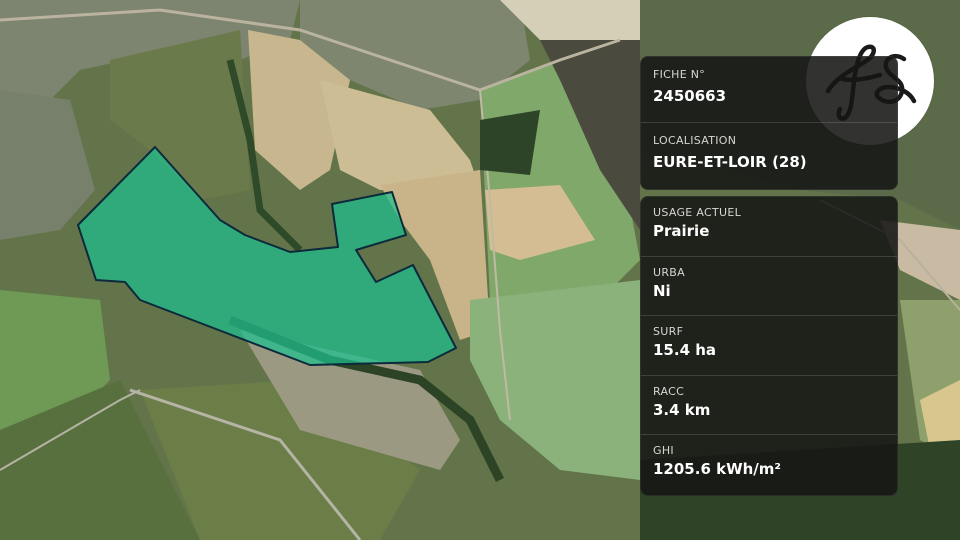  Describe the element at coordinates (697, 212) in the screenshot. I see `usage-label: USAGE ACTUEL` at that location.